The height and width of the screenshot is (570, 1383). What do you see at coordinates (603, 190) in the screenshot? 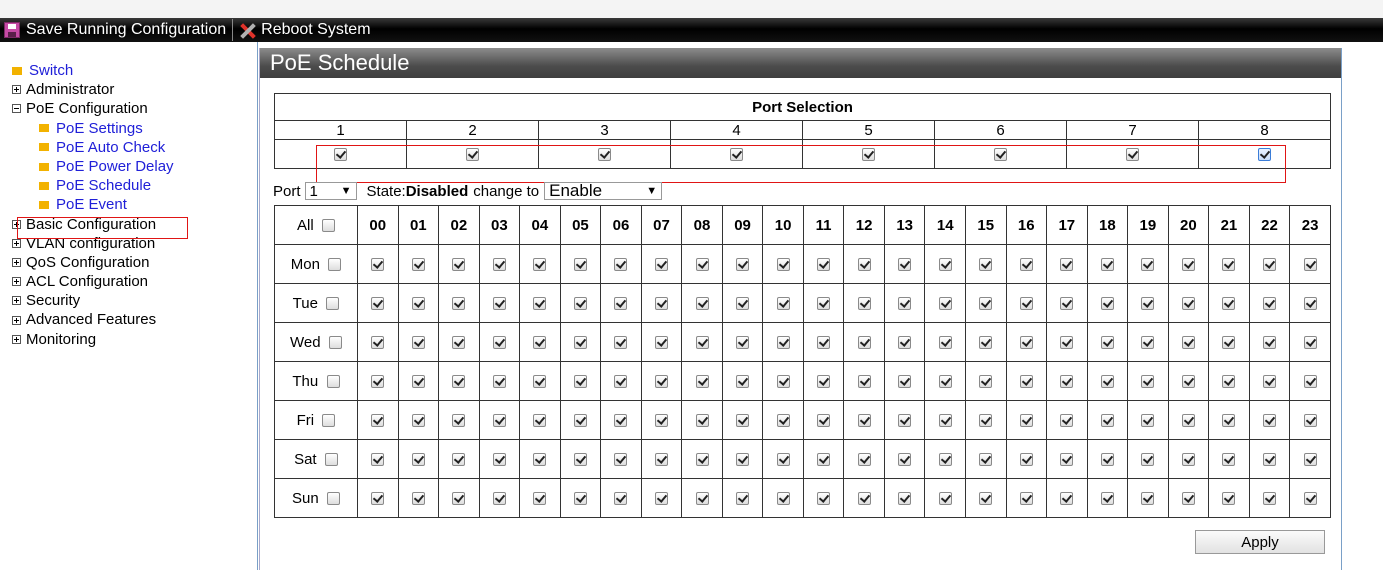
I see `state-change-select: Enable ▼` at bounding box center [603, 190].